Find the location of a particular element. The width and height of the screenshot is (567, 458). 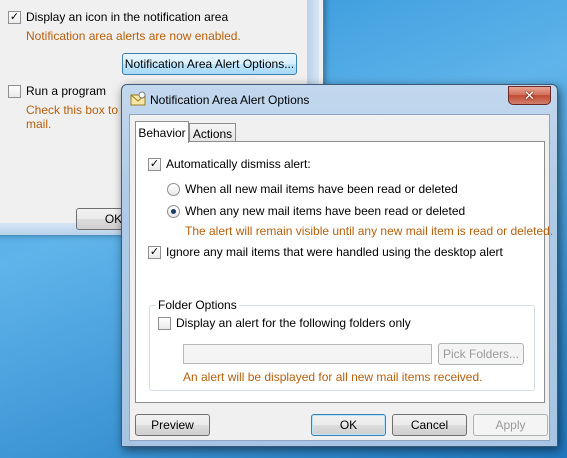

display-icon-label: Display an icon in the notification area is located at coordinates (127, 17).